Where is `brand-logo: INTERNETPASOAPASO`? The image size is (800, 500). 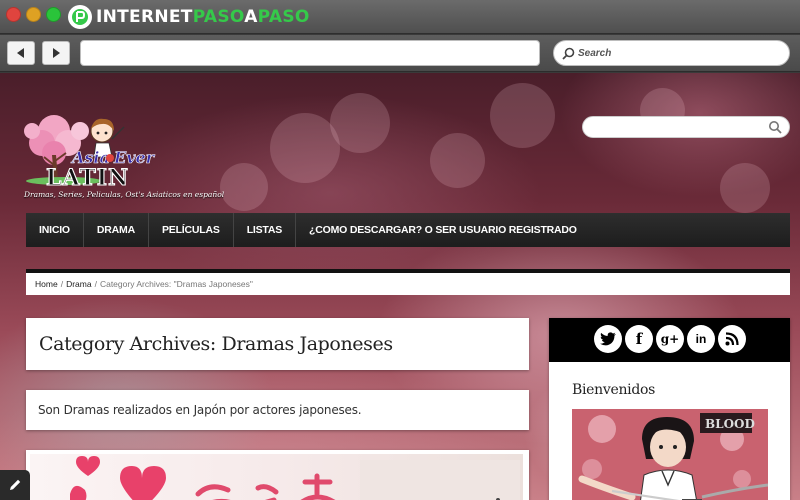
brand-logo: INTERNETPASOAPASO is located at coordinates (189, 17).